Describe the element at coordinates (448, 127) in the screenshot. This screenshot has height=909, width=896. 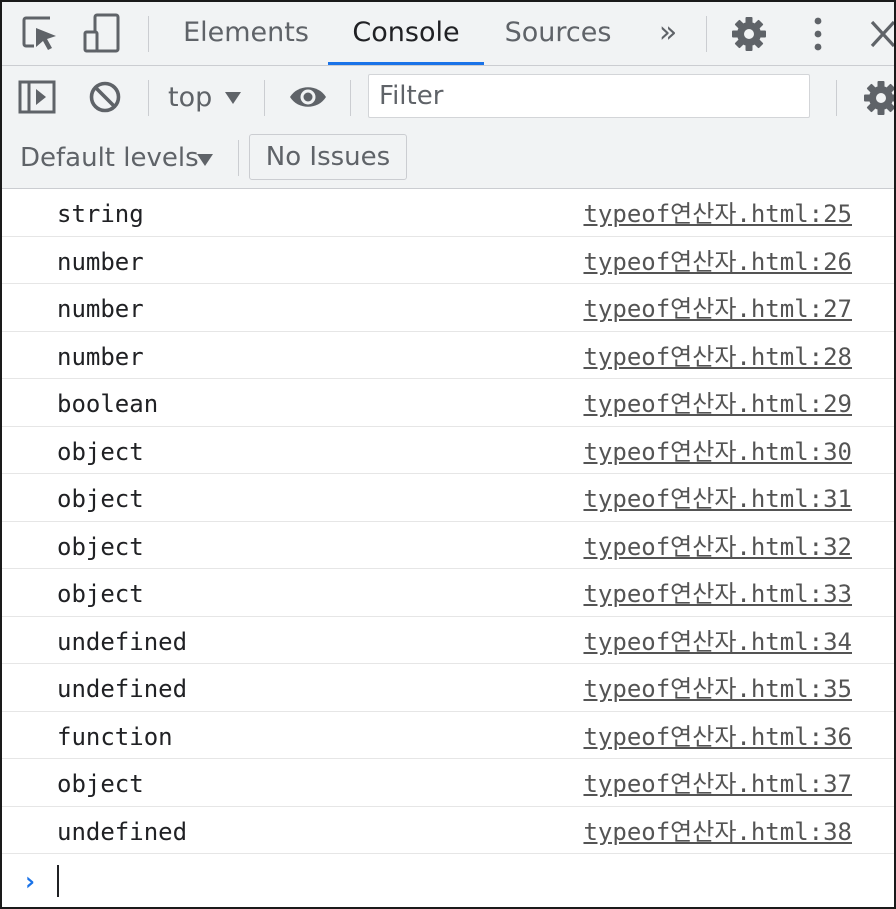
I see `console-toolbar: top Filter Default levels No Issues` at that location.